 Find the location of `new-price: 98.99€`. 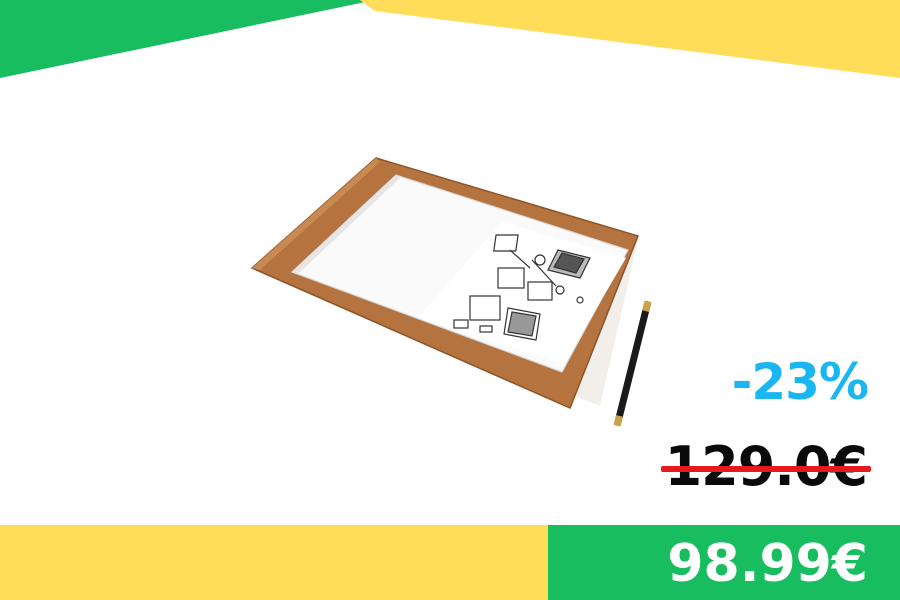

new-price: 98.99€ is located at coordinates (767, 564).